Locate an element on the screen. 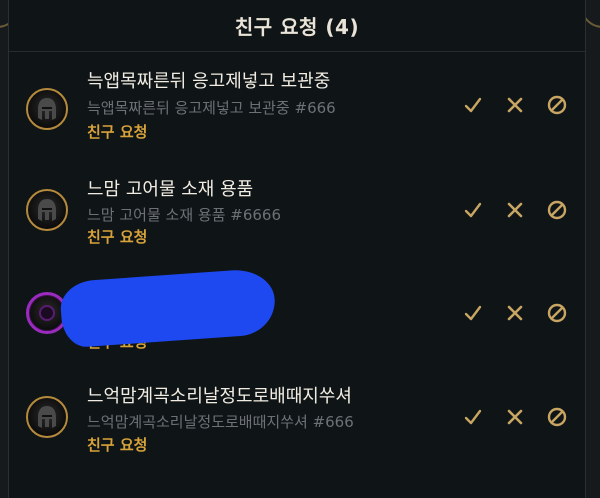  redaction-scribble is located at coordinates (114, 319).